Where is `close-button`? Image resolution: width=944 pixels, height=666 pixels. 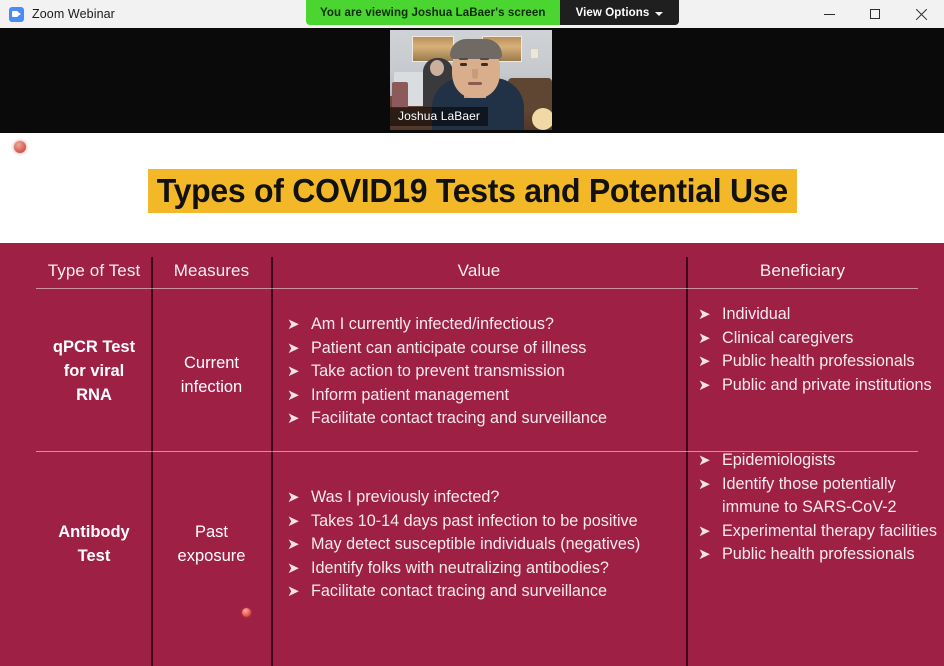
close-button is located at coordinates (921, 14).